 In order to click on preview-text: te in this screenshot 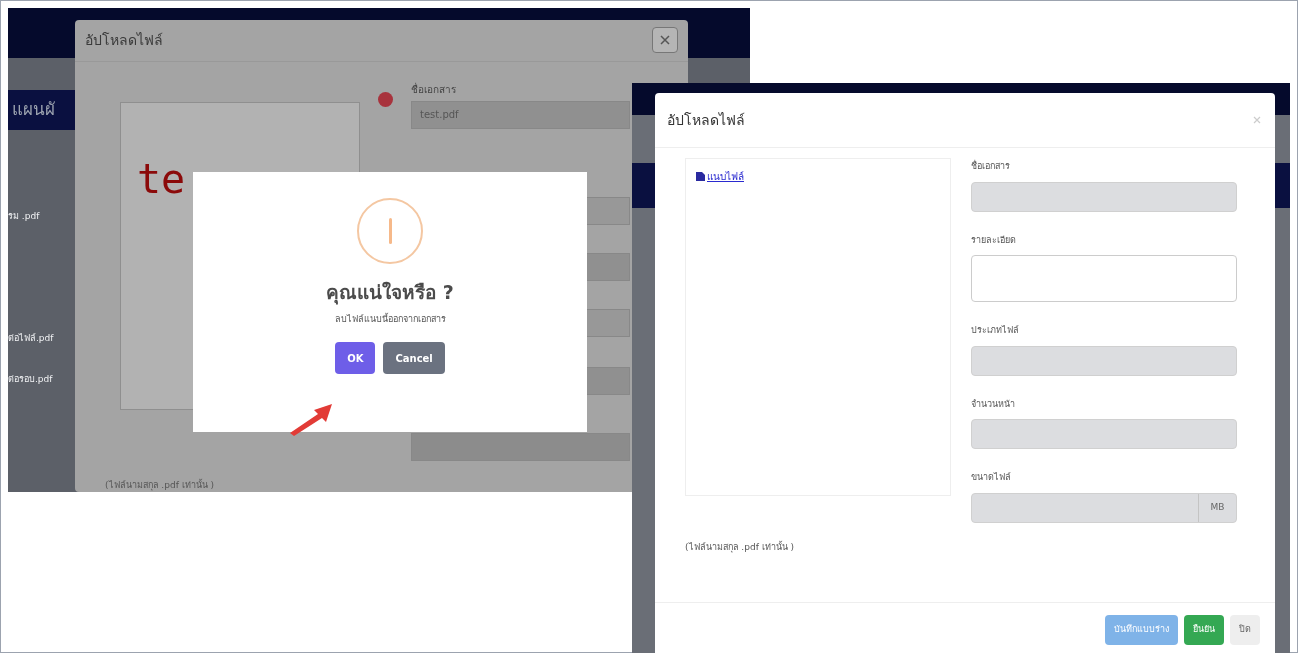, I will do `click(161, 179)`.